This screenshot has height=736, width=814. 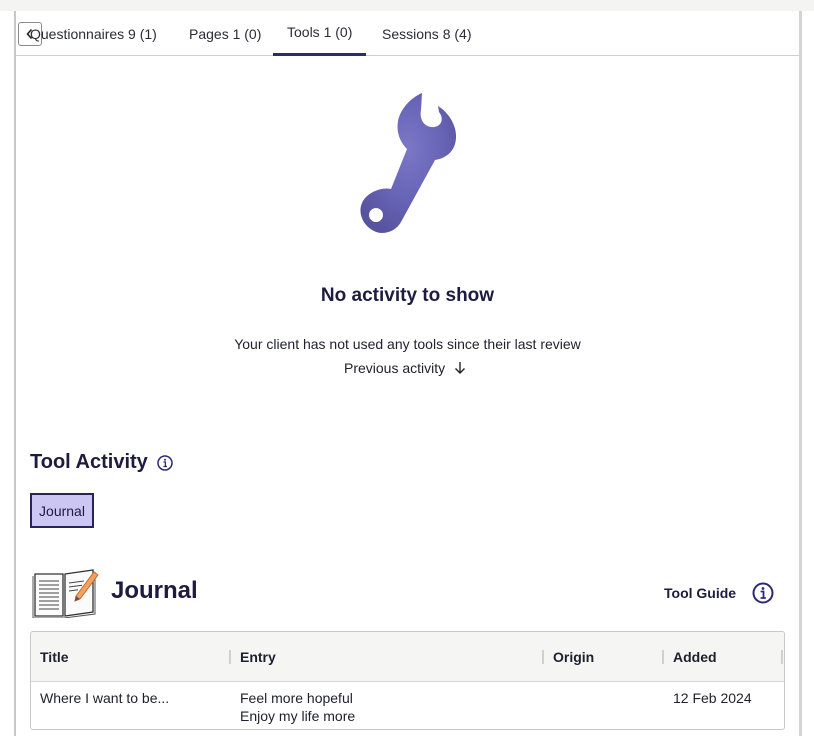 I want to click on empty-state-title: No activity to show, so click(x=407, y=295).